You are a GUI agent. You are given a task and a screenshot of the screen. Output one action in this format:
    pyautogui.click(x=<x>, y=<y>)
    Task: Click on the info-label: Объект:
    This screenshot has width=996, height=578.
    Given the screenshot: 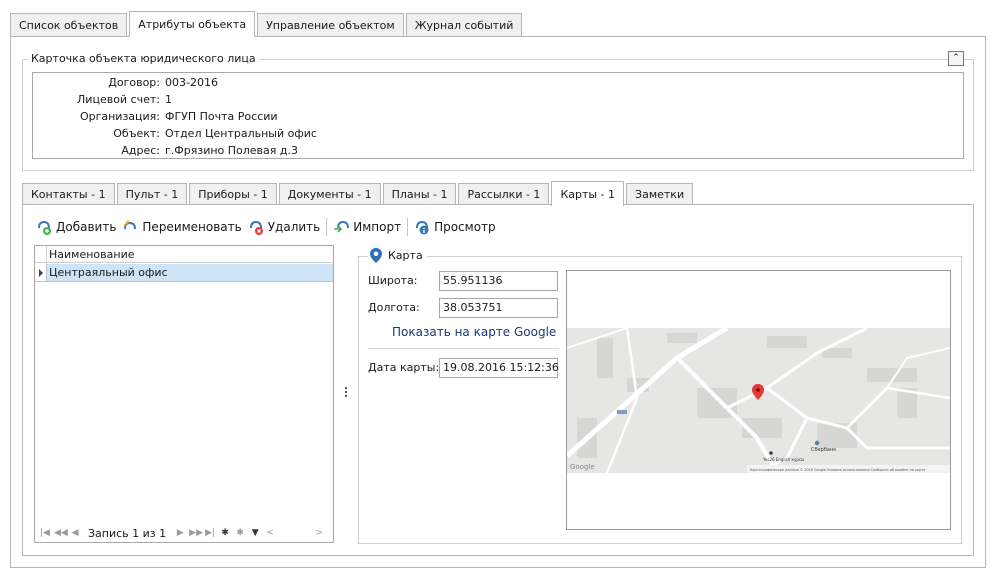 What is the action you would take?
    pyautogui.click(x=136, y=133)
    